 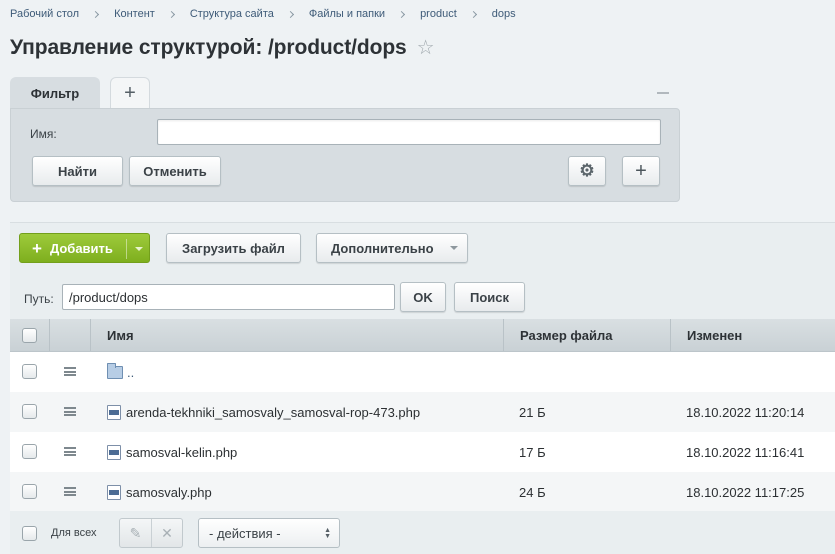 I want to click on upload-file-button: Загрузить файл, so click(x=233, y=248).